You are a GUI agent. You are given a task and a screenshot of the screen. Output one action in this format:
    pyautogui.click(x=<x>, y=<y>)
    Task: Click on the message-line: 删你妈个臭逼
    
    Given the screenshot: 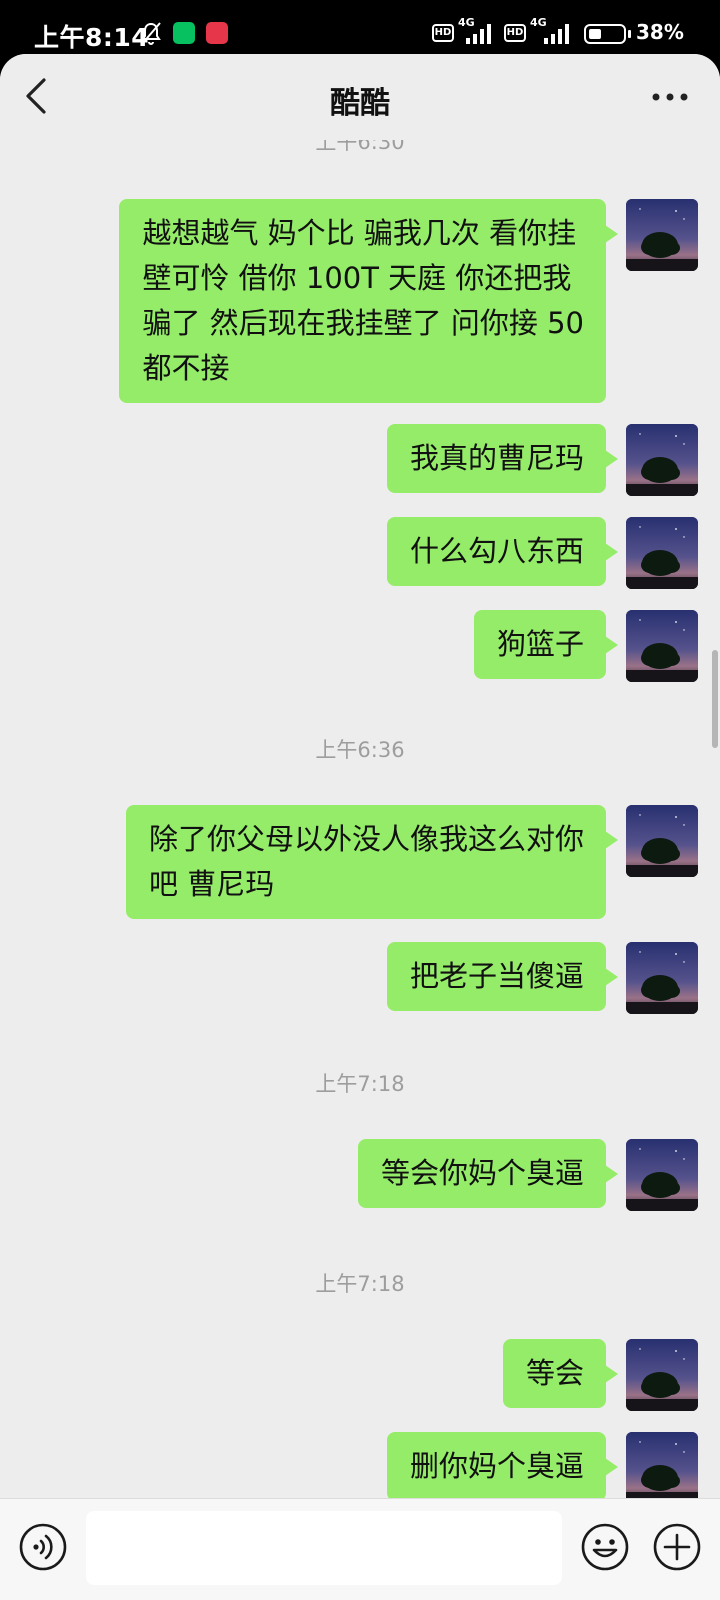 What is the action you would take?
    pyautogui.click(x=496, y=1466)
    